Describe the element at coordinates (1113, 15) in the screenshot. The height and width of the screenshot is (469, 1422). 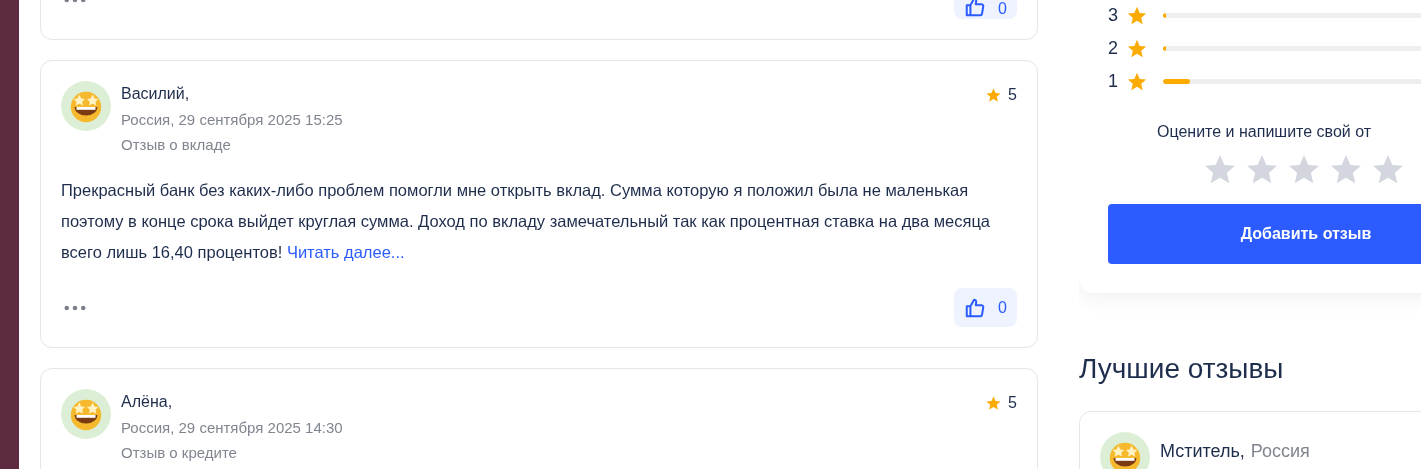
I see `rating-label: 3` at that location.